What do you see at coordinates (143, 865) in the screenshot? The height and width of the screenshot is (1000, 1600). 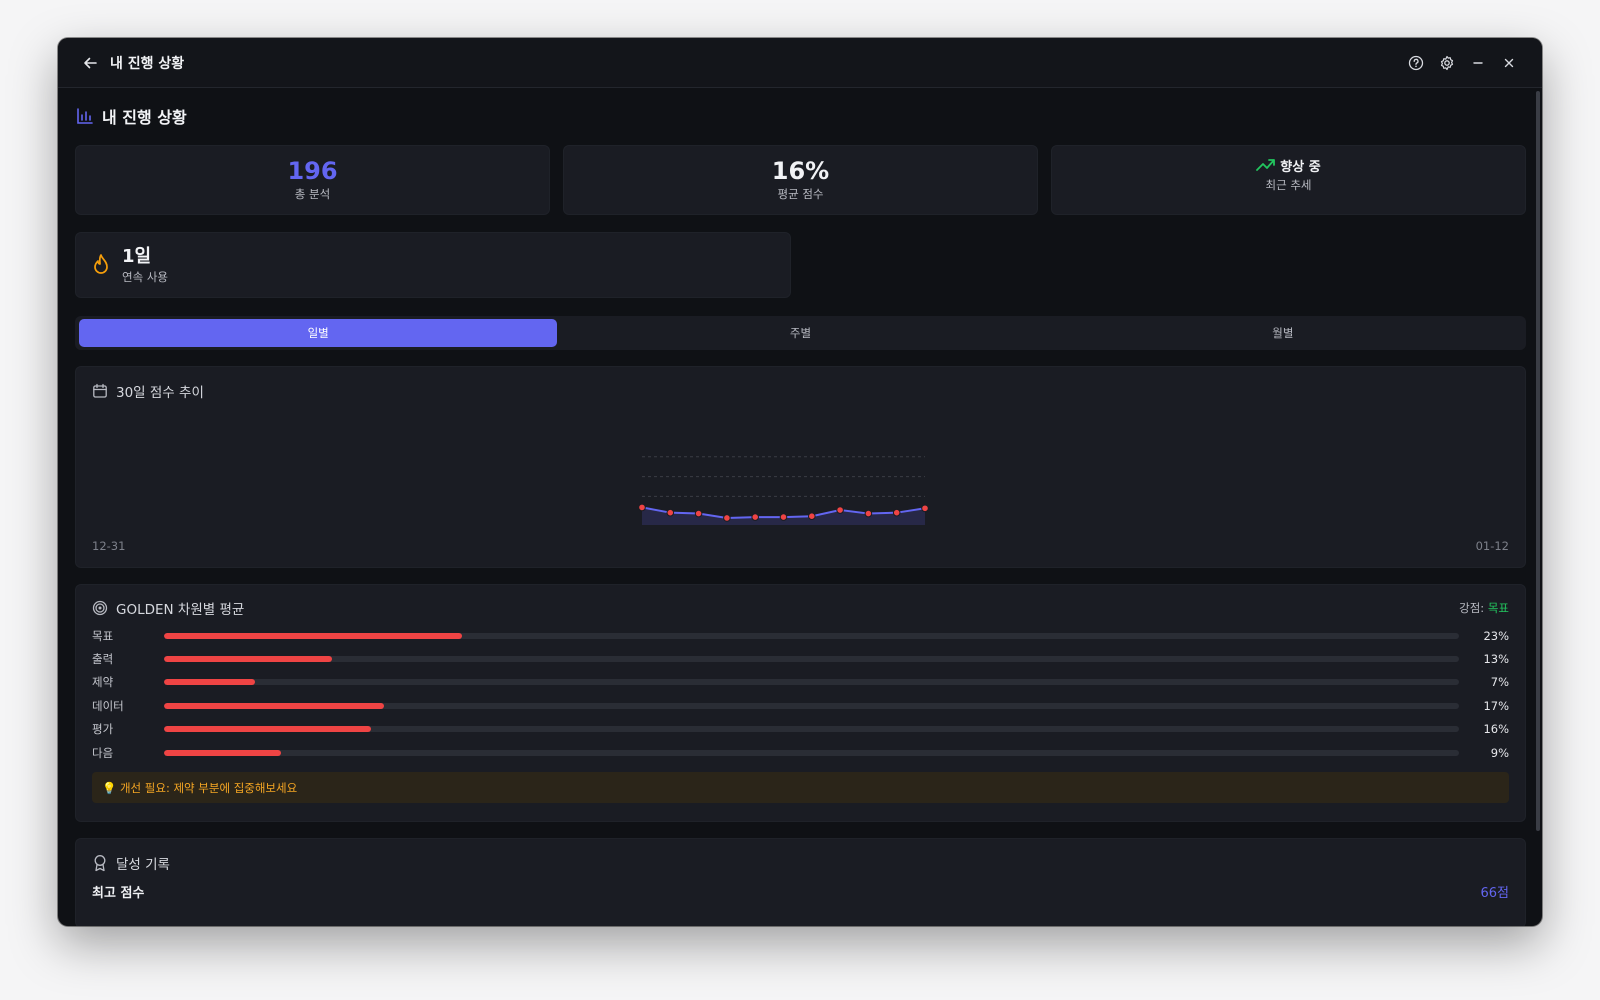 I see `achievements-title: 달성 기록` at bounding box center [143, 865].